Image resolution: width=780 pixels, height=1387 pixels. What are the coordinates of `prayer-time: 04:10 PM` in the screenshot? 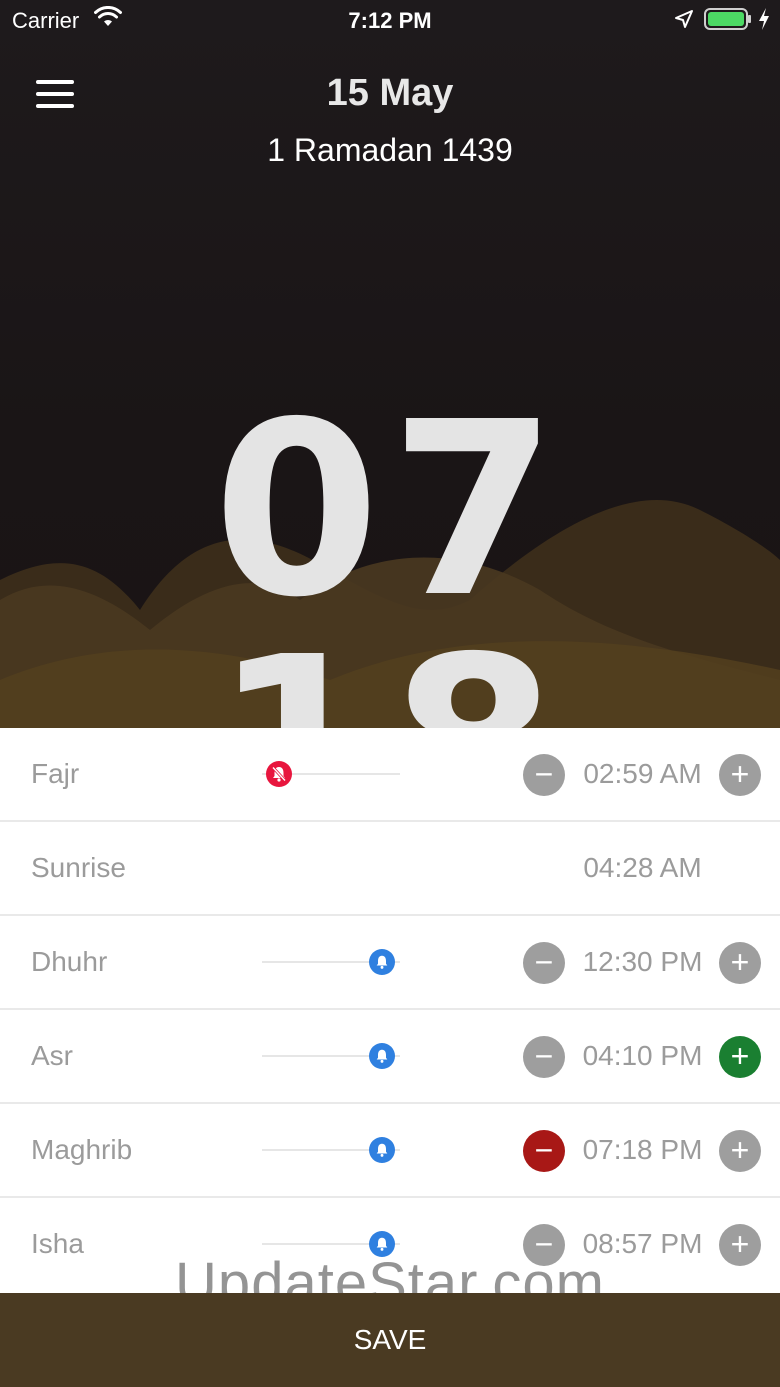 It's located at (642, 1055).